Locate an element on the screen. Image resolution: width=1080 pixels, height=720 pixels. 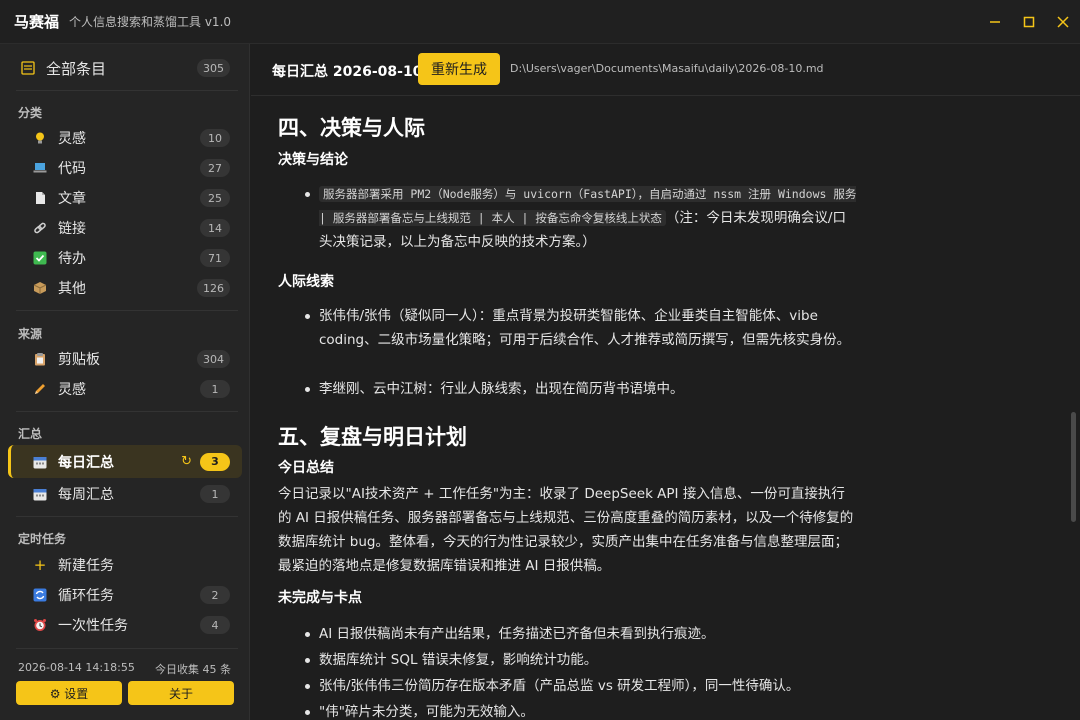
app-name: 马赛福 is located at coordinates (37, 22).